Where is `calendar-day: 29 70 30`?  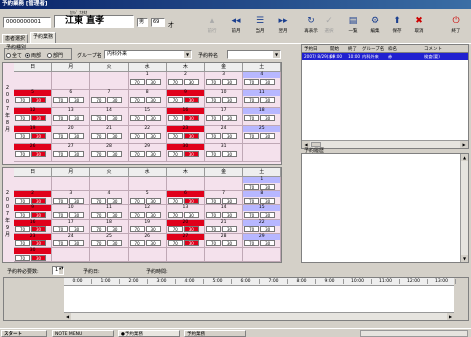
calendar-day: 29 70 30 is located at coordinates (262, 240).